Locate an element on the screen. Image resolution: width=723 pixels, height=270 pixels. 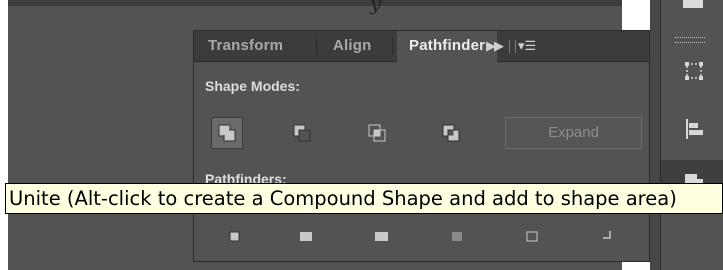
minus-front-button is located at coordinates (302, 133).